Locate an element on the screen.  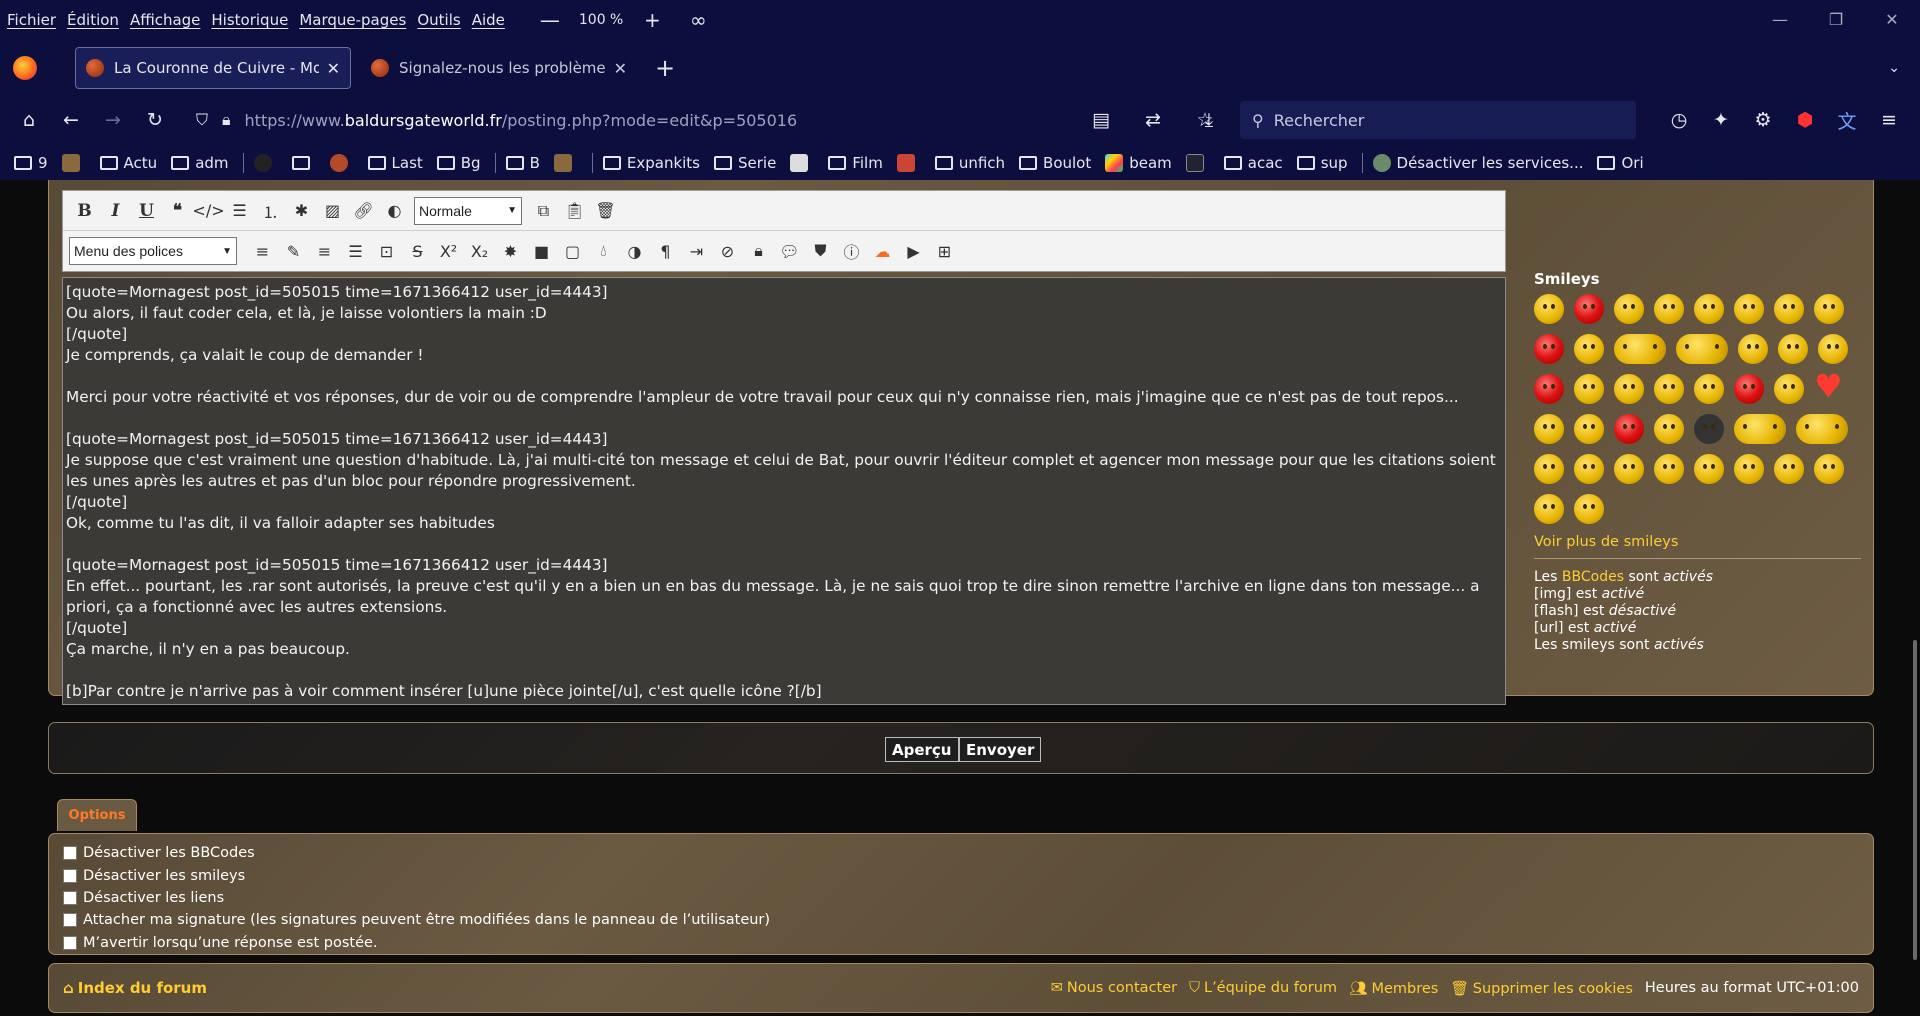
submit-button: Envoyer is located at coordinates (1000, 749).